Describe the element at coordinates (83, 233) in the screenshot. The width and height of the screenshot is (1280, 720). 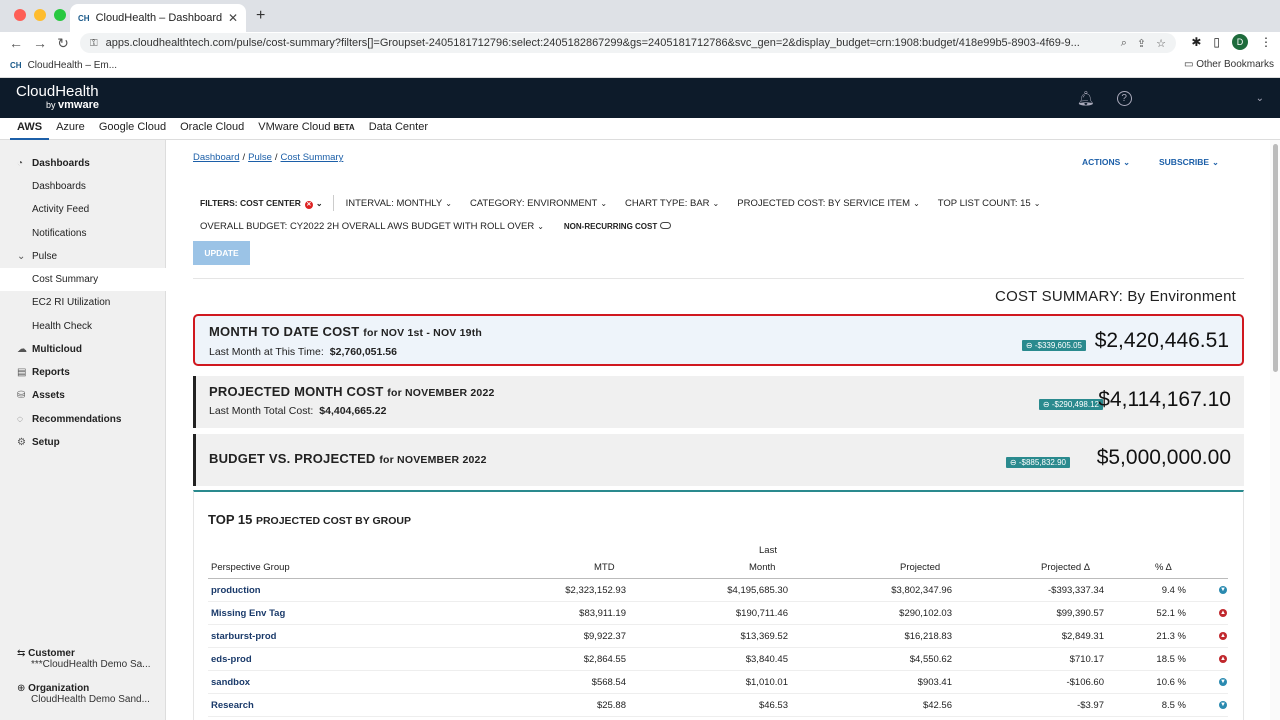
I see `sidebar-item-notifications: Notifications` at that location.